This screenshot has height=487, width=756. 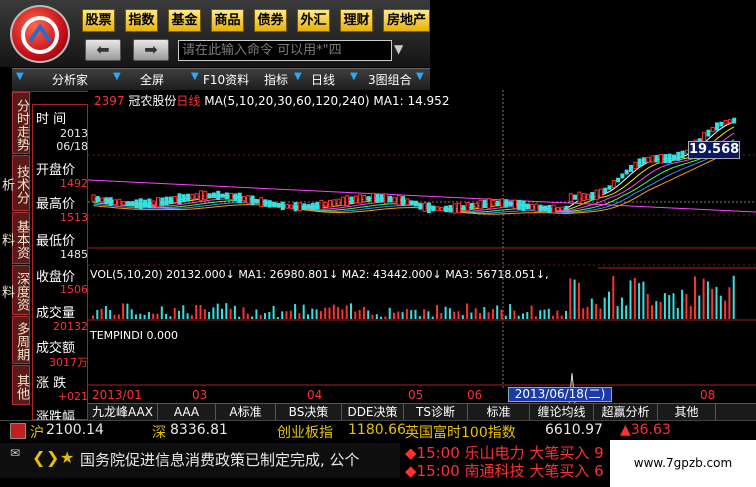 What do you see at coordinates (562, 412) in the screenshot?
I see `tab-chan-ma: 缠论均线` at bounding box center [562, 412].